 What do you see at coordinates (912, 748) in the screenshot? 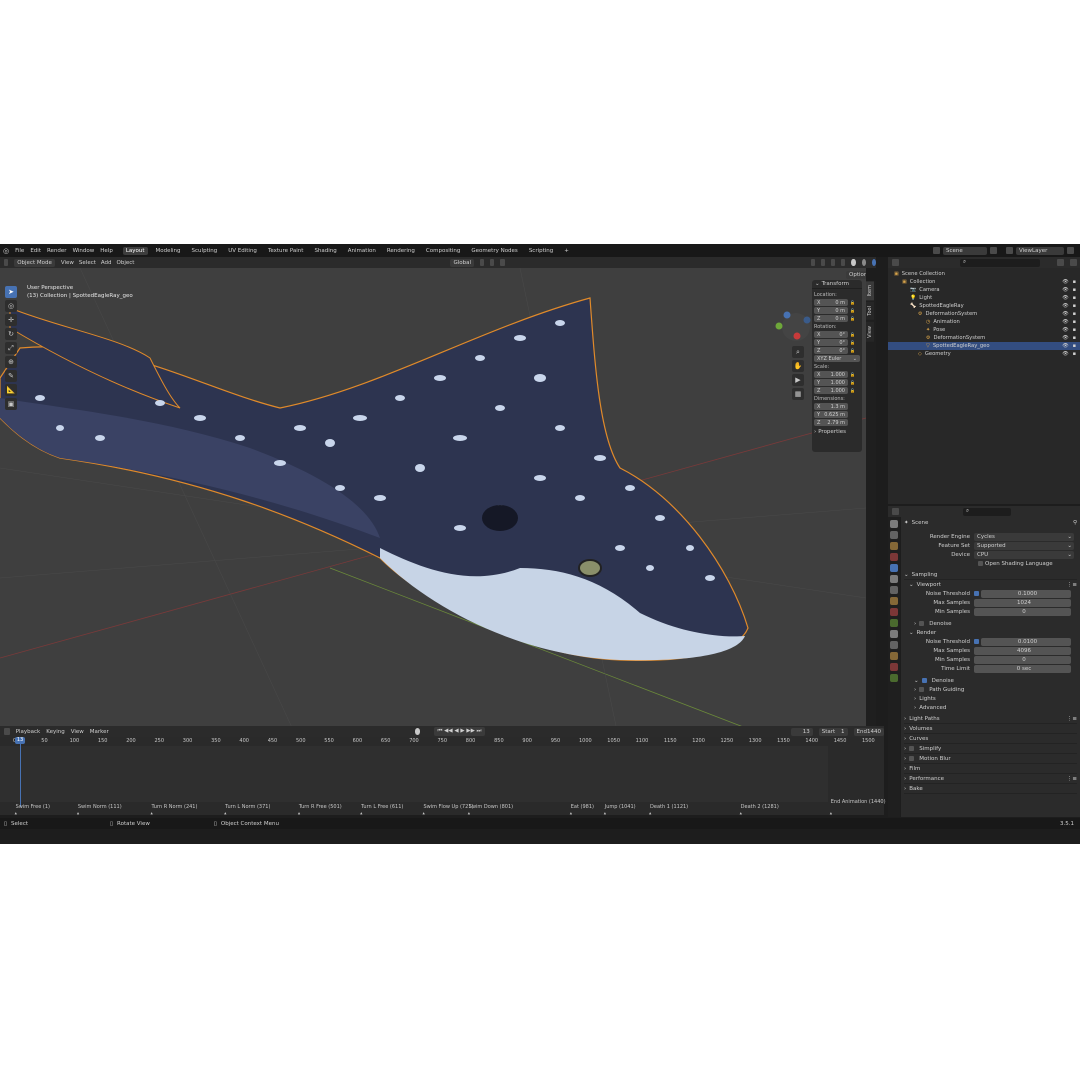
I see `simplify-checkbox` at bounding box center [912, 748].